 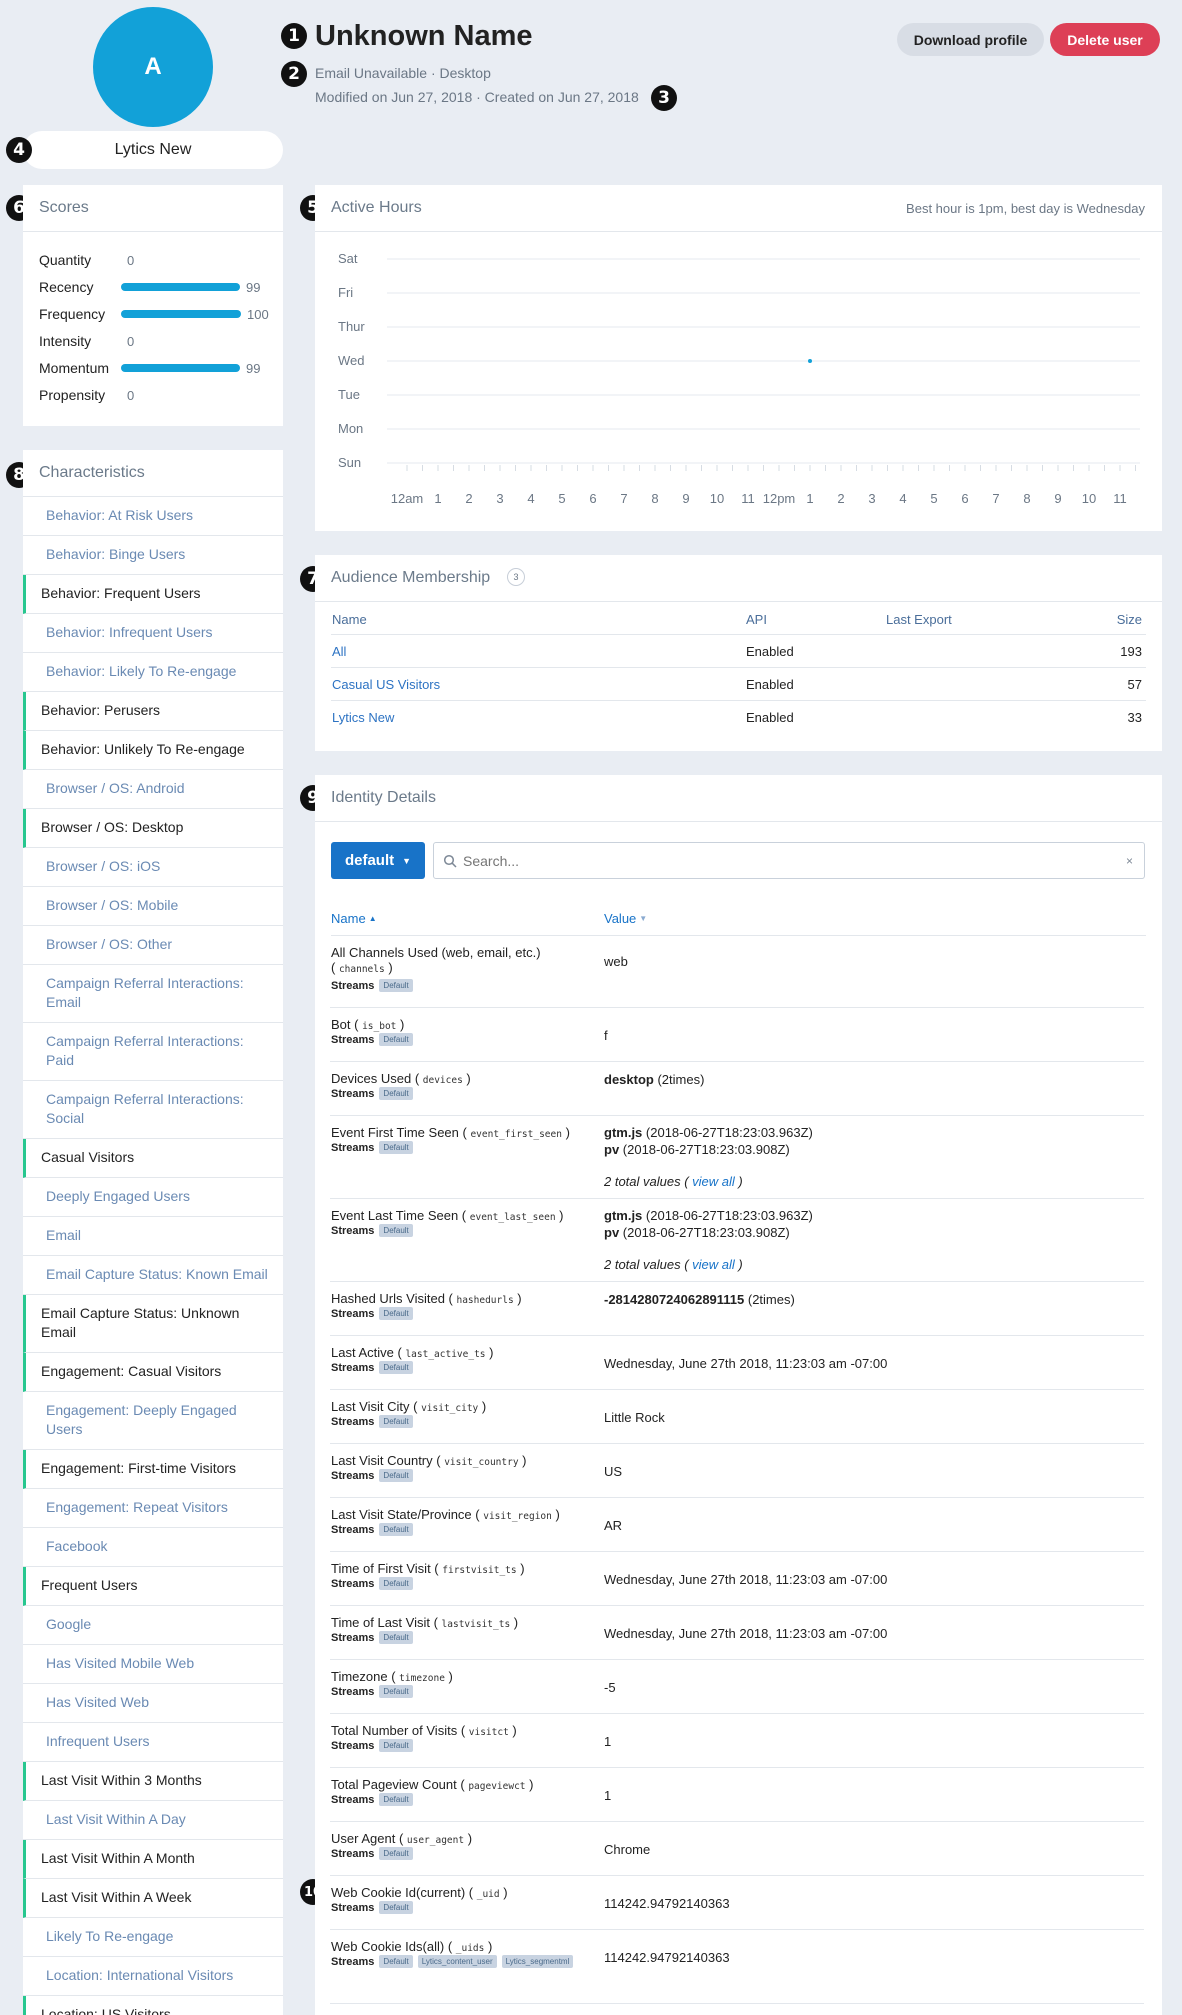 What do you see at coordinates (450, 861) in the screenshot?
I see `search-icon` at bounding box center [450, 861].